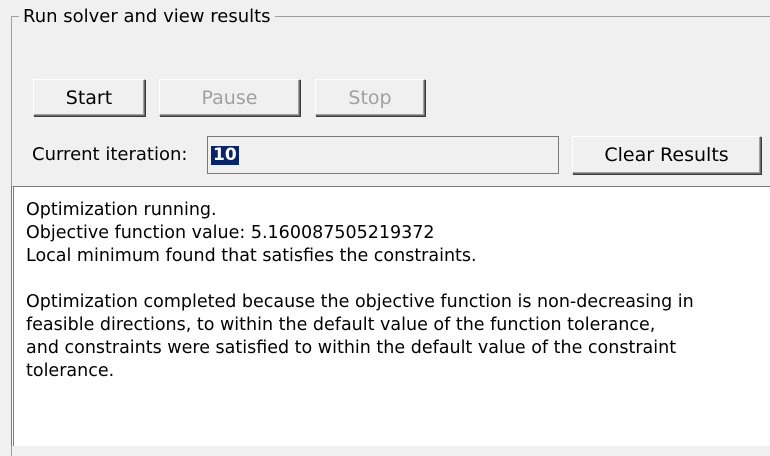 This screenshot has width=770, height=456. I want to click on status-line: Optimization running., so click(121, 210).